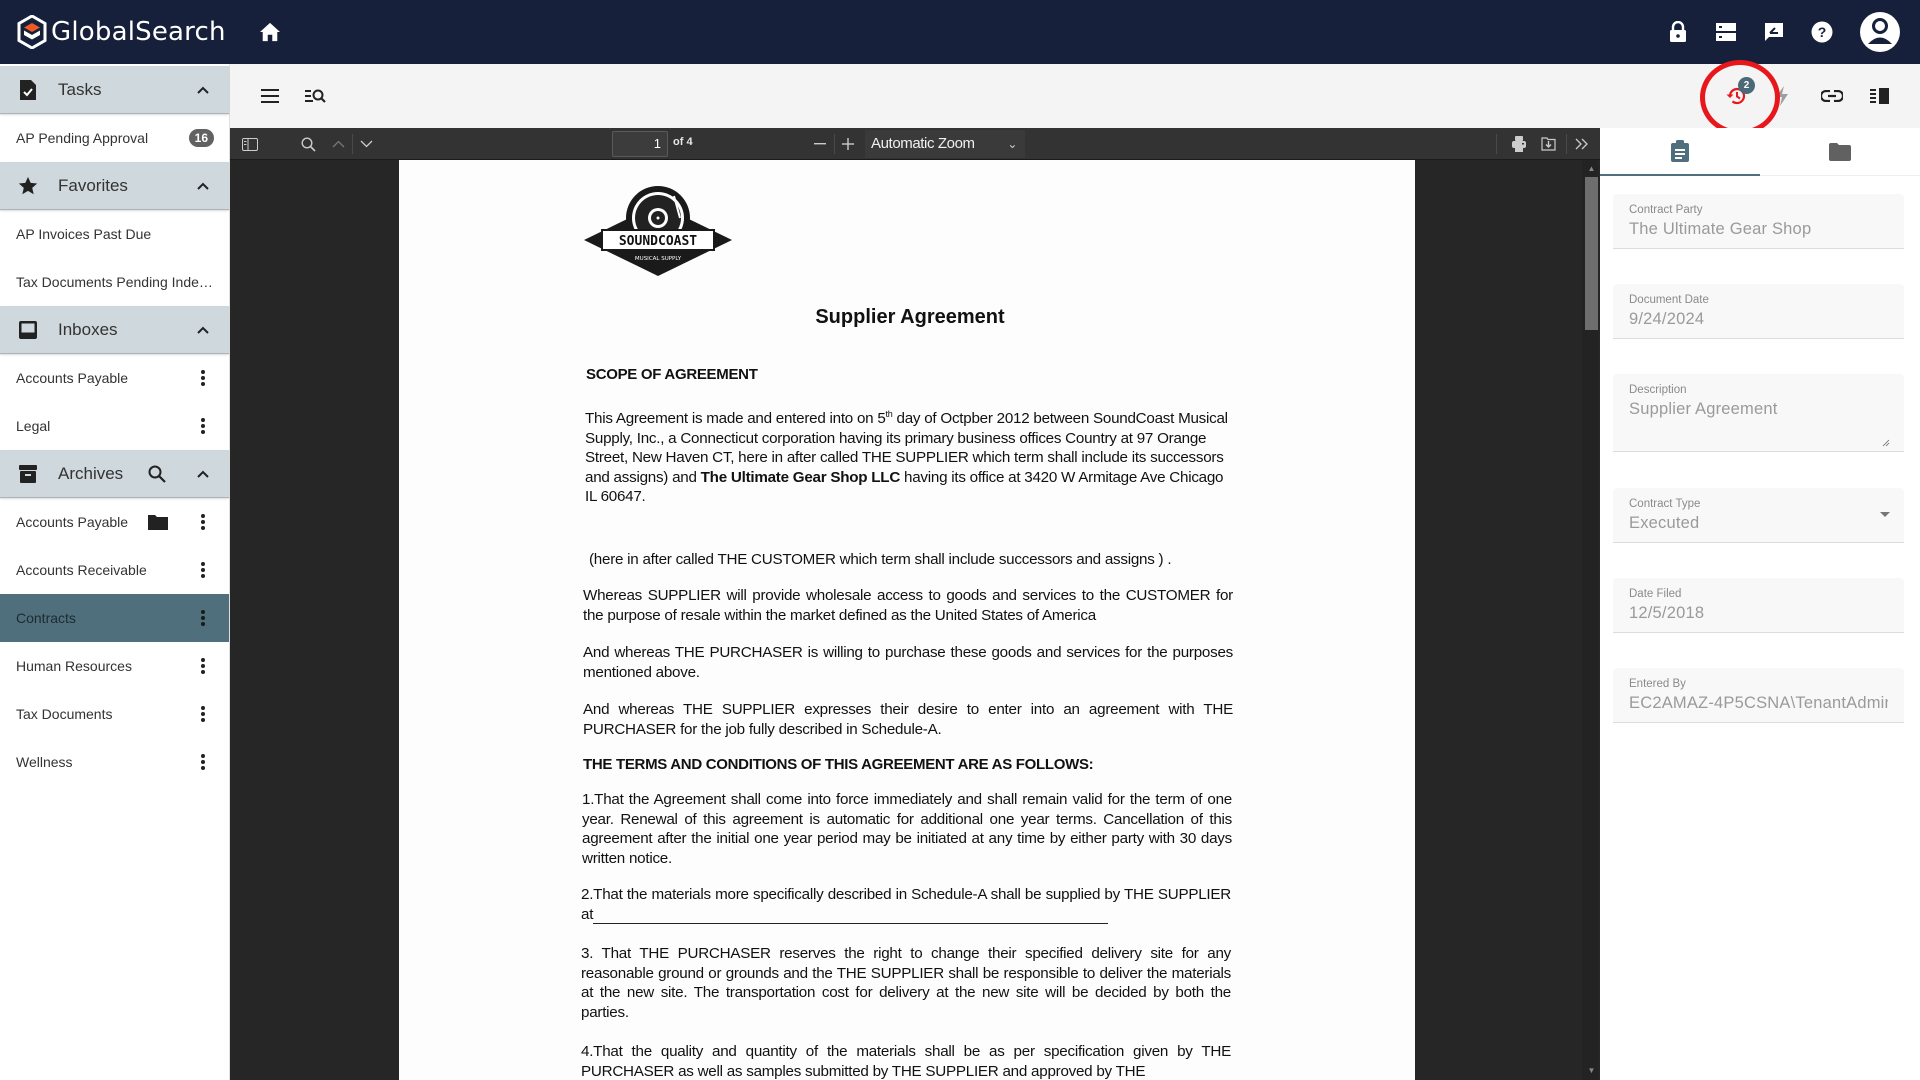 The image size is (1920, 1080). What do you see at coordinates (28, 474) in the screenshot?
I see `archive-icon` at bounding box center [28, 474].